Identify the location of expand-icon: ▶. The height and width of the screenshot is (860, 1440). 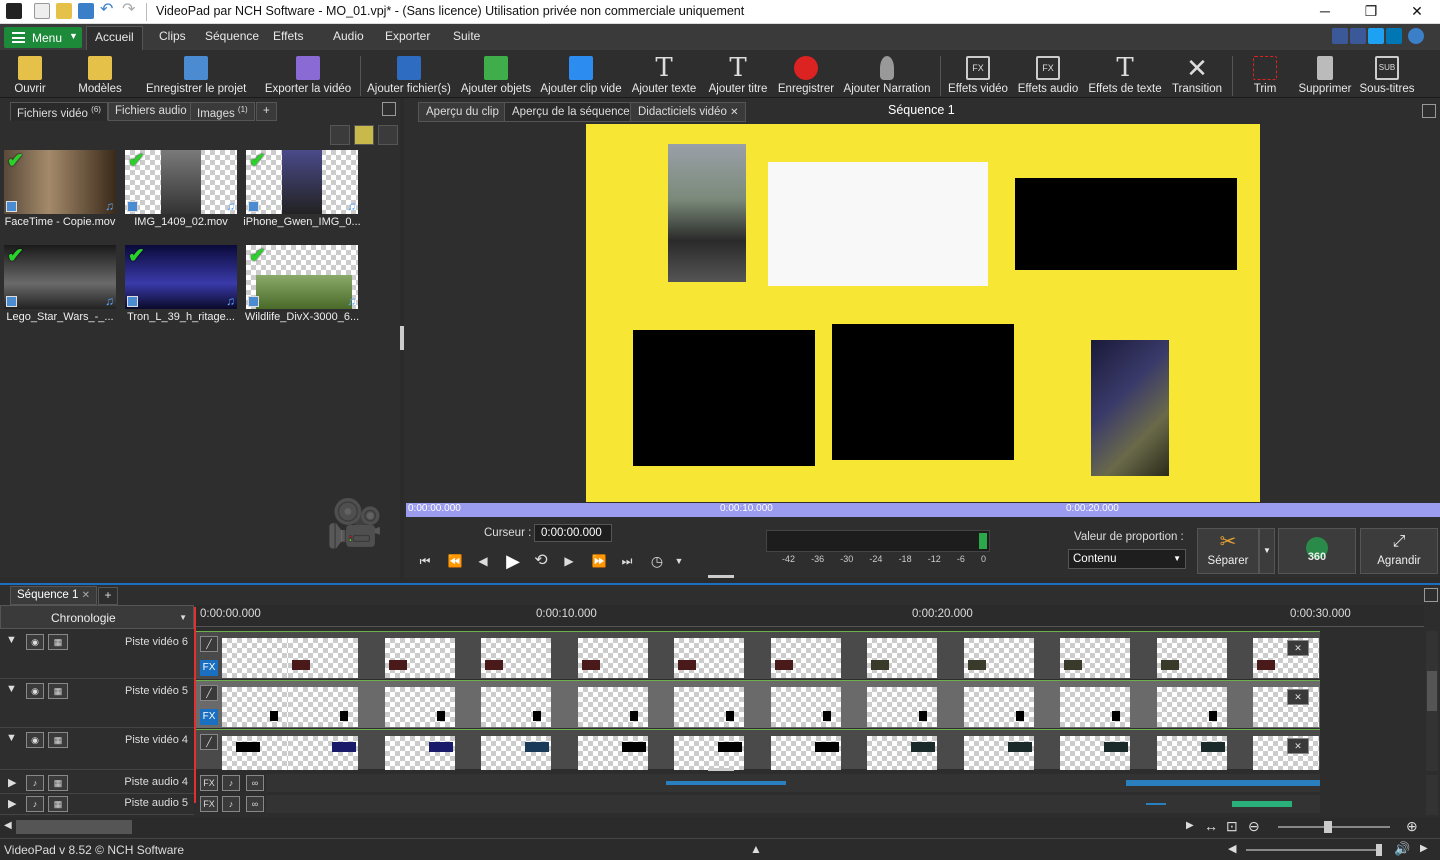
(12, 803).